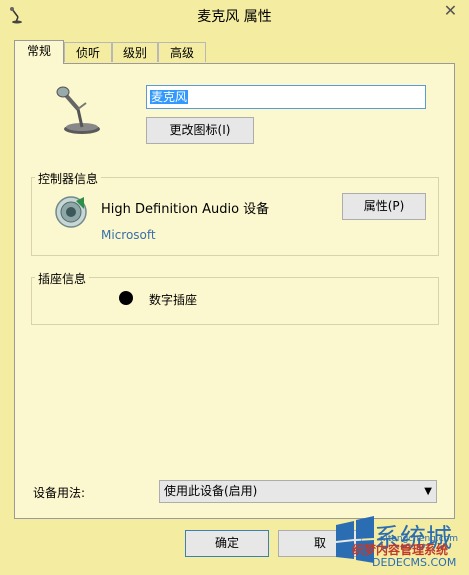 The height and width of the screenshot is (575, 469). I want to click on close-button: ✕, so click(450, 12).